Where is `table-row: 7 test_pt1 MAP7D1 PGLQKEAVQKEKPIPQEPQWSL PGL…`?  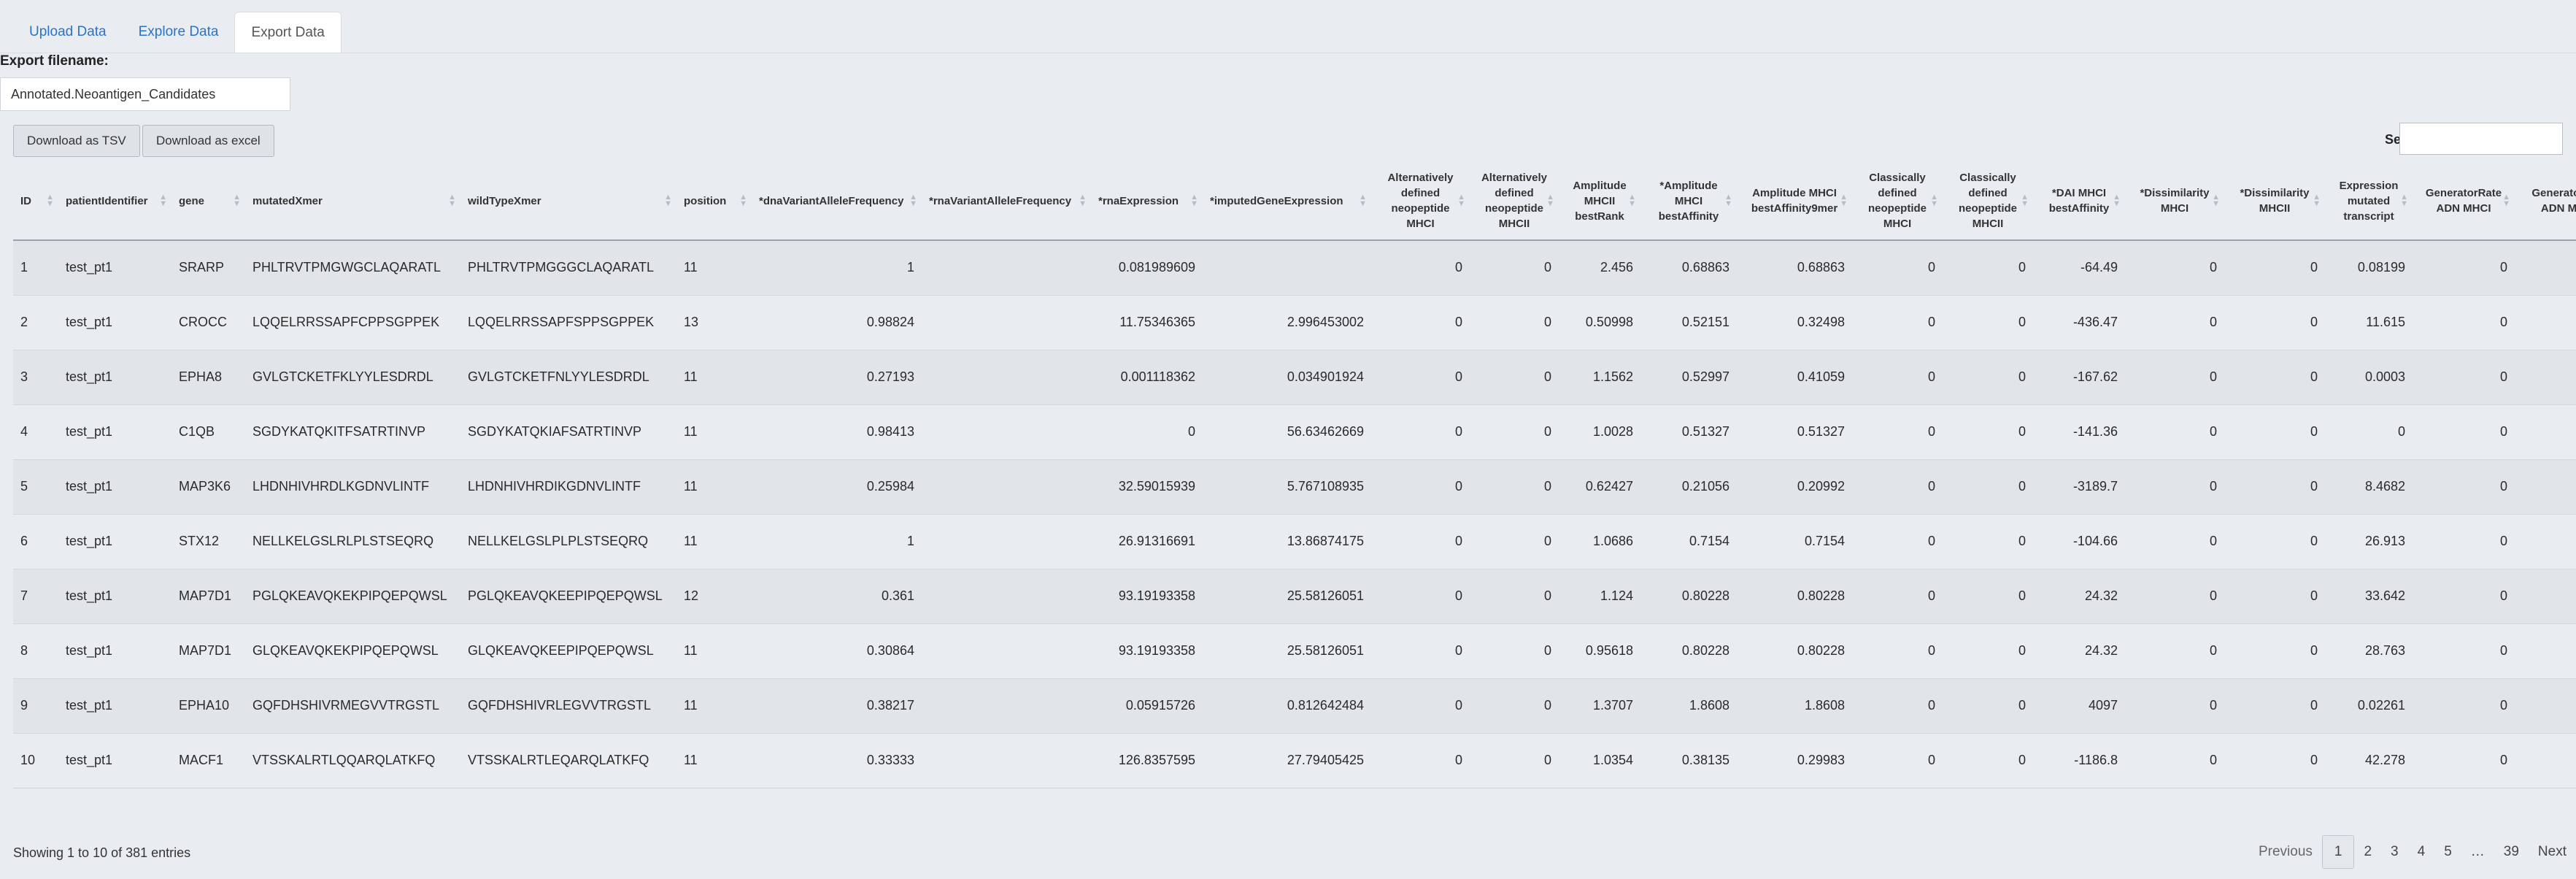
table-row: 7 test_pt1 MAP7D1 PGLQKEAVQKEKPIPQEPQWSL PGL… is located at coordinates (1294, 596).